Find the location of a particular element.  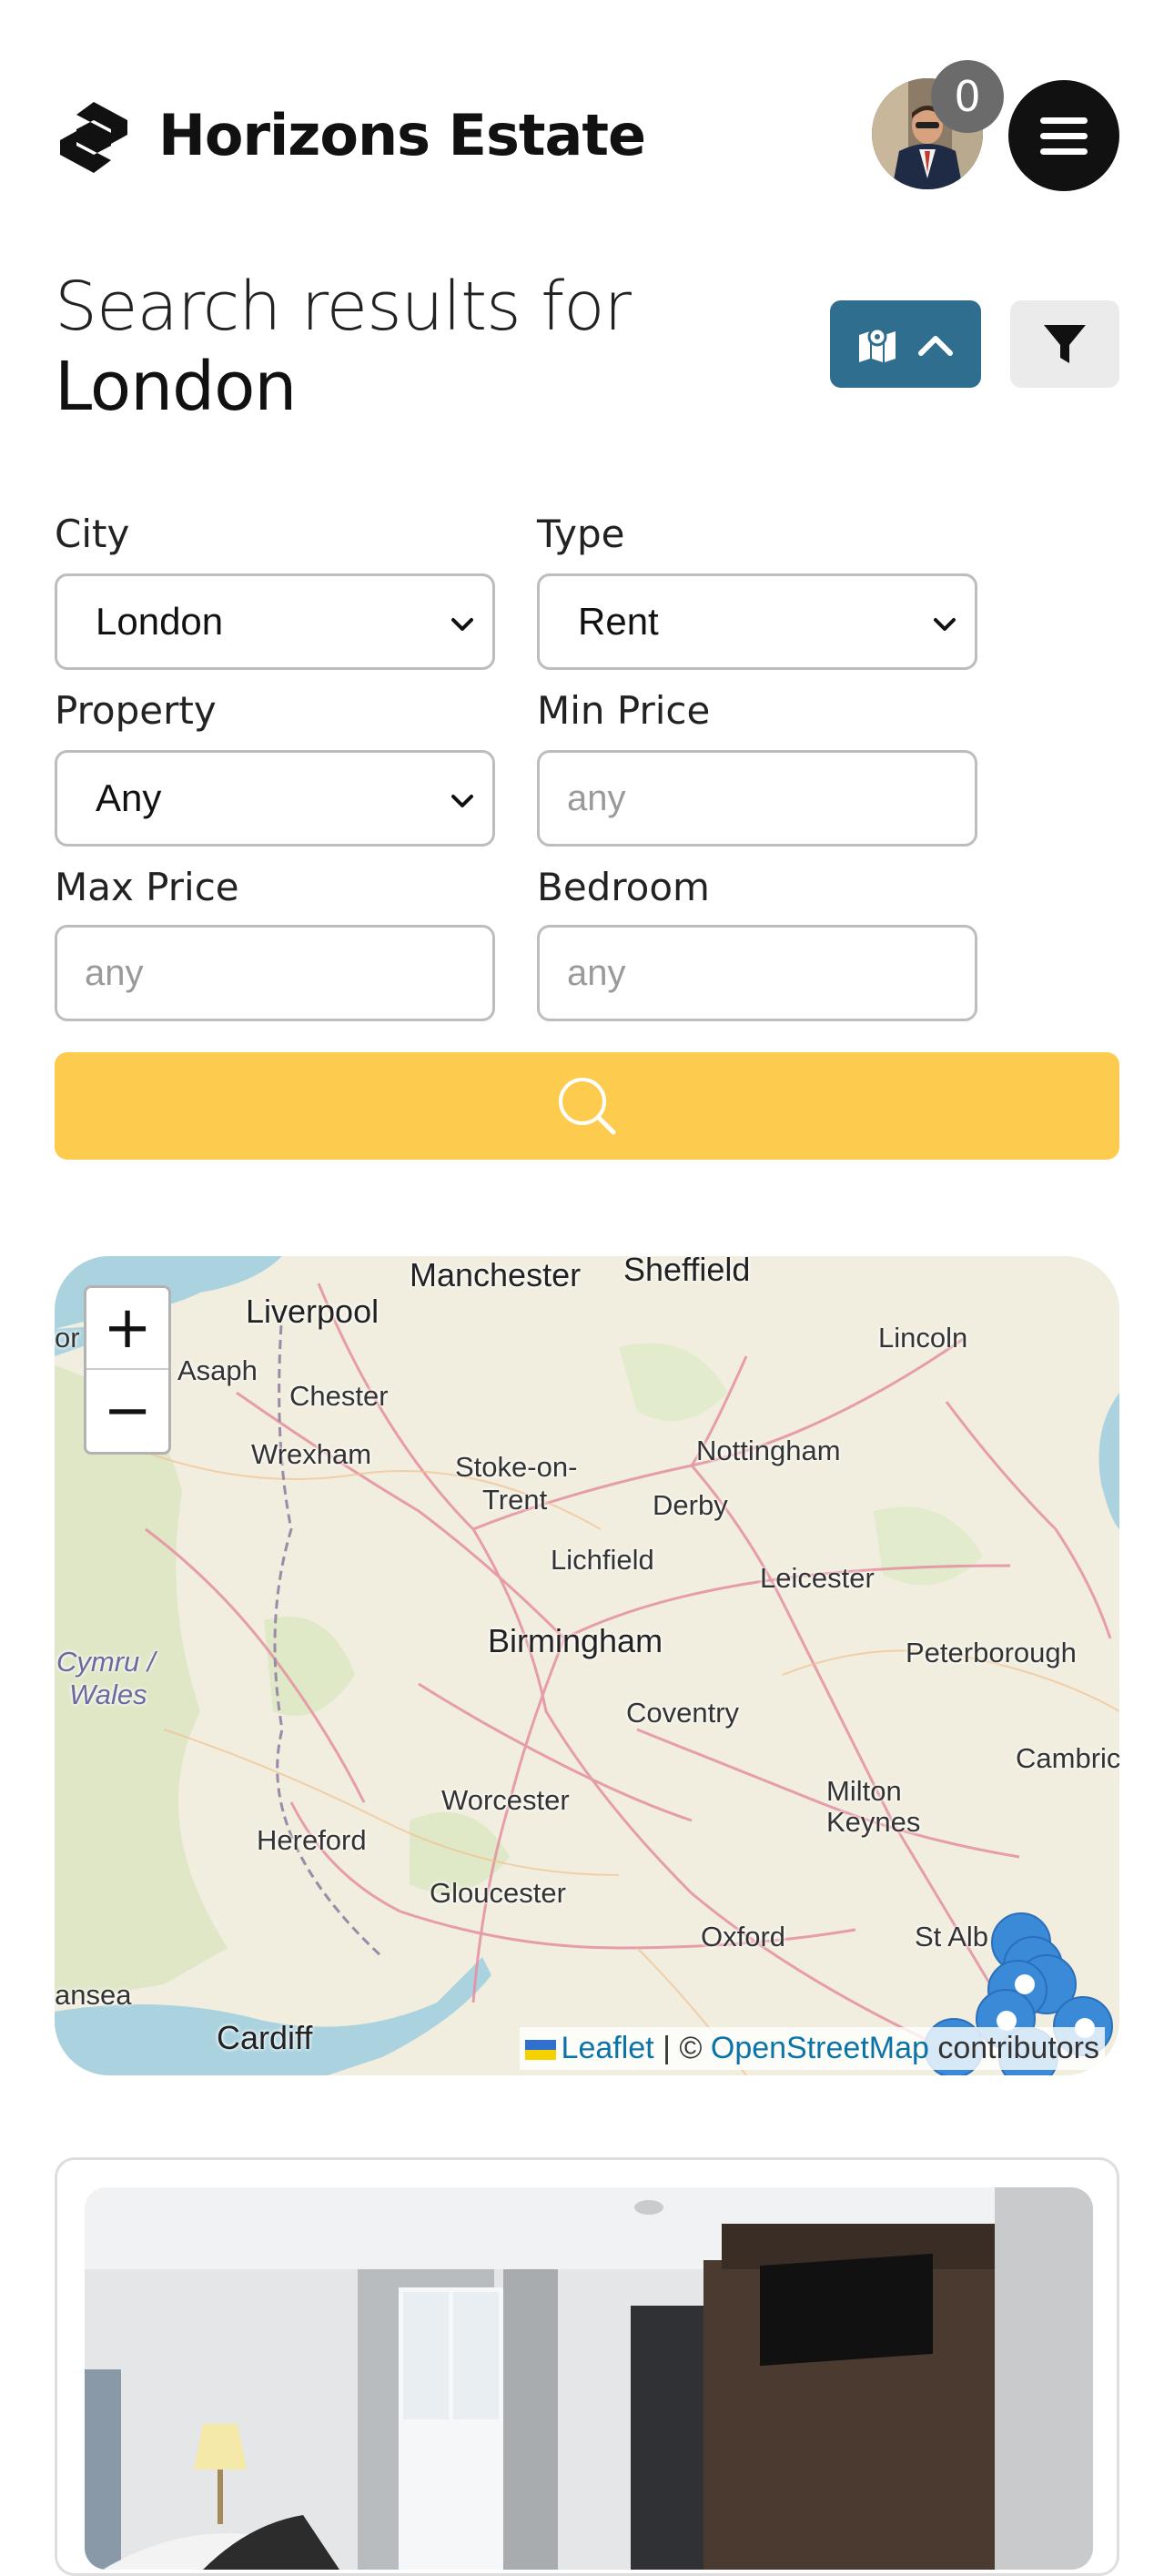

map-attribution: Leaflet | © OpenStreetMap contributors is located at coordinates (812, 2048).